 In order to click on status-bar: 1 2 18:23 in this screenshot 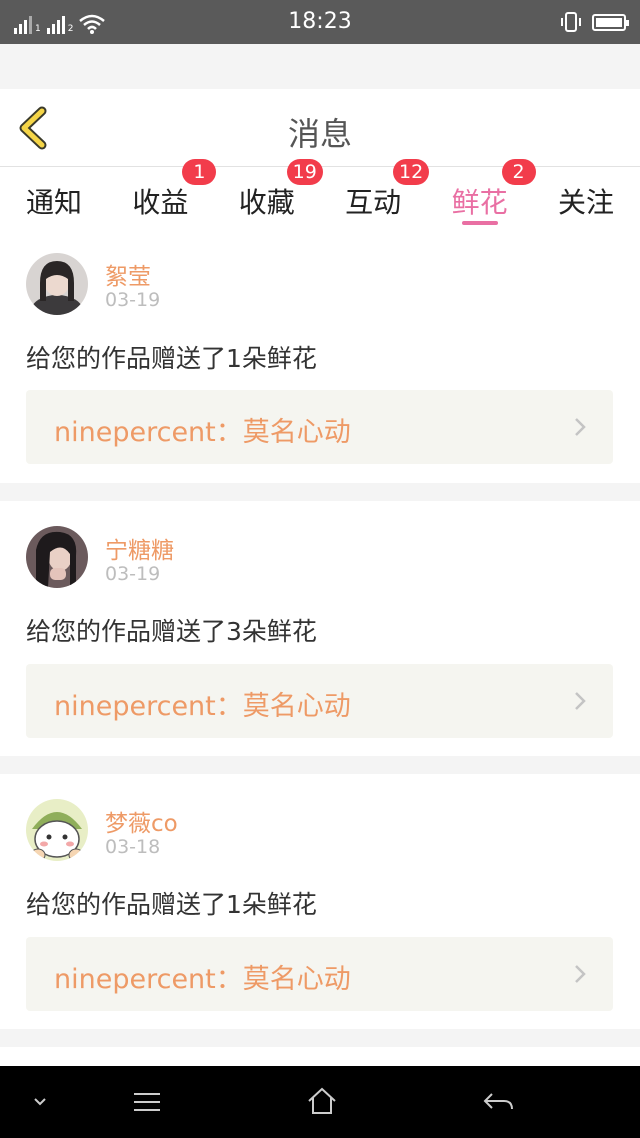, I will do `click(320, 22)`.